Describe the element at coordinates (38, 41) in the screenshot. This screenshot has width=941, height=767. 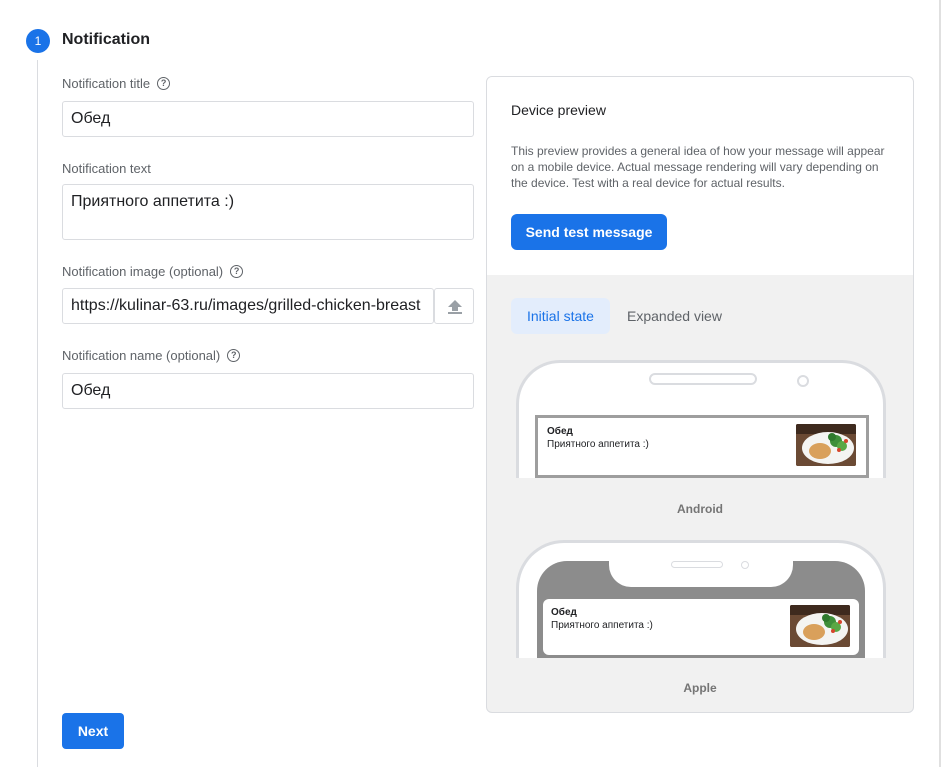
I see `step-number-badge: 1` at that location.